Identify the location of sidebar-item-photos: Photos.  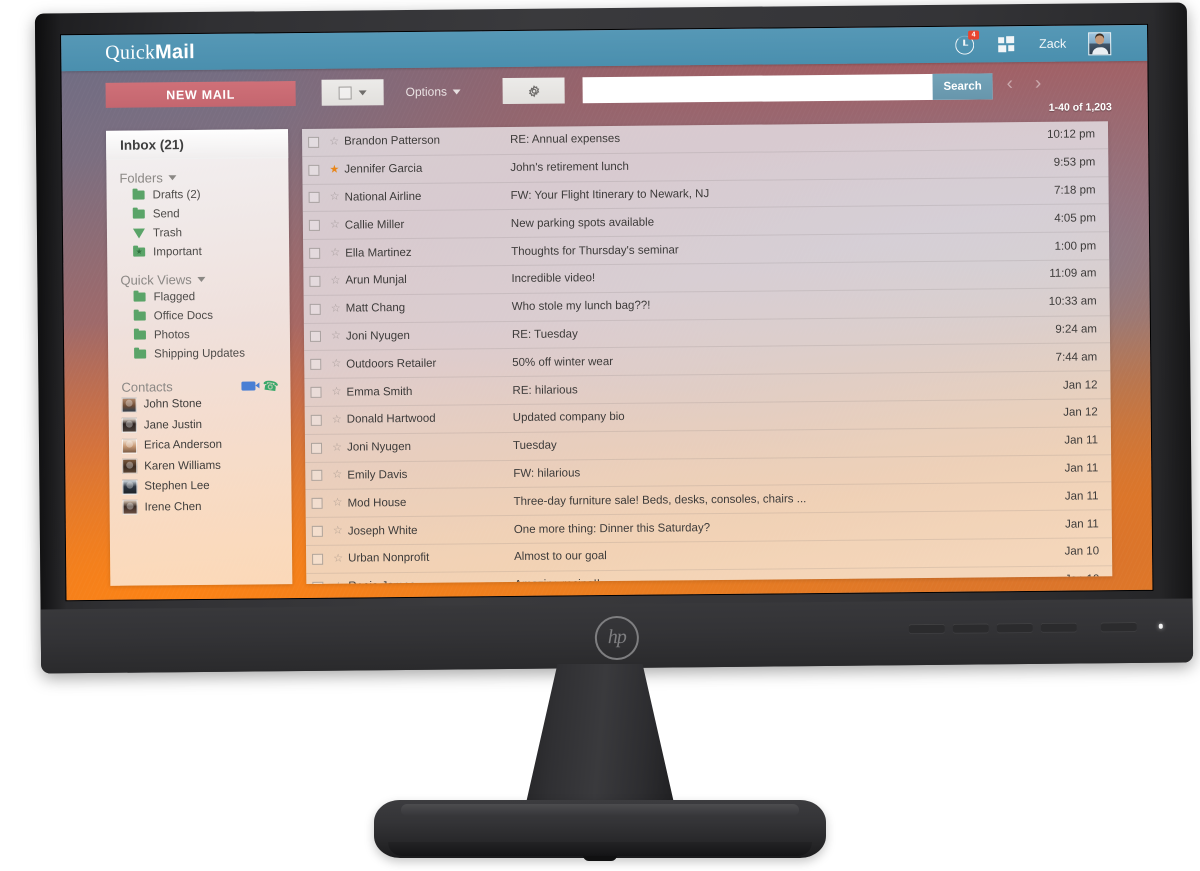
(199, 334).